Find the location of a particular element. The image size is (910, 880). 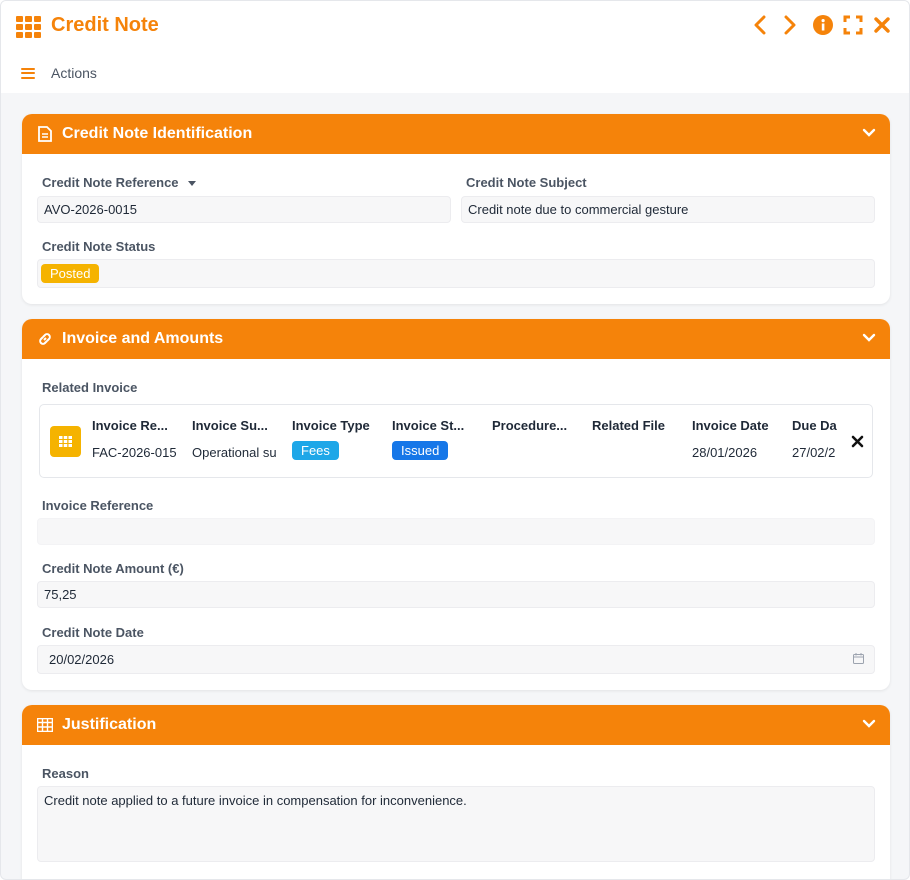

reference-label: Credit Note Reference is located at coordinates (119, 182).